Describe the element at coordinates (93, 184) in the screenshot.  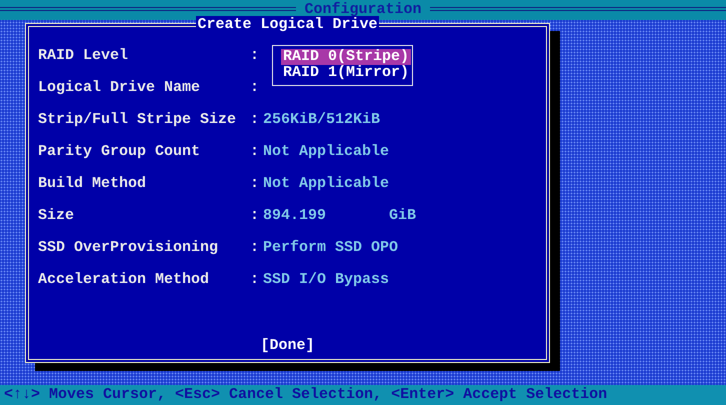
I see `field-label: Build Method` at that location.